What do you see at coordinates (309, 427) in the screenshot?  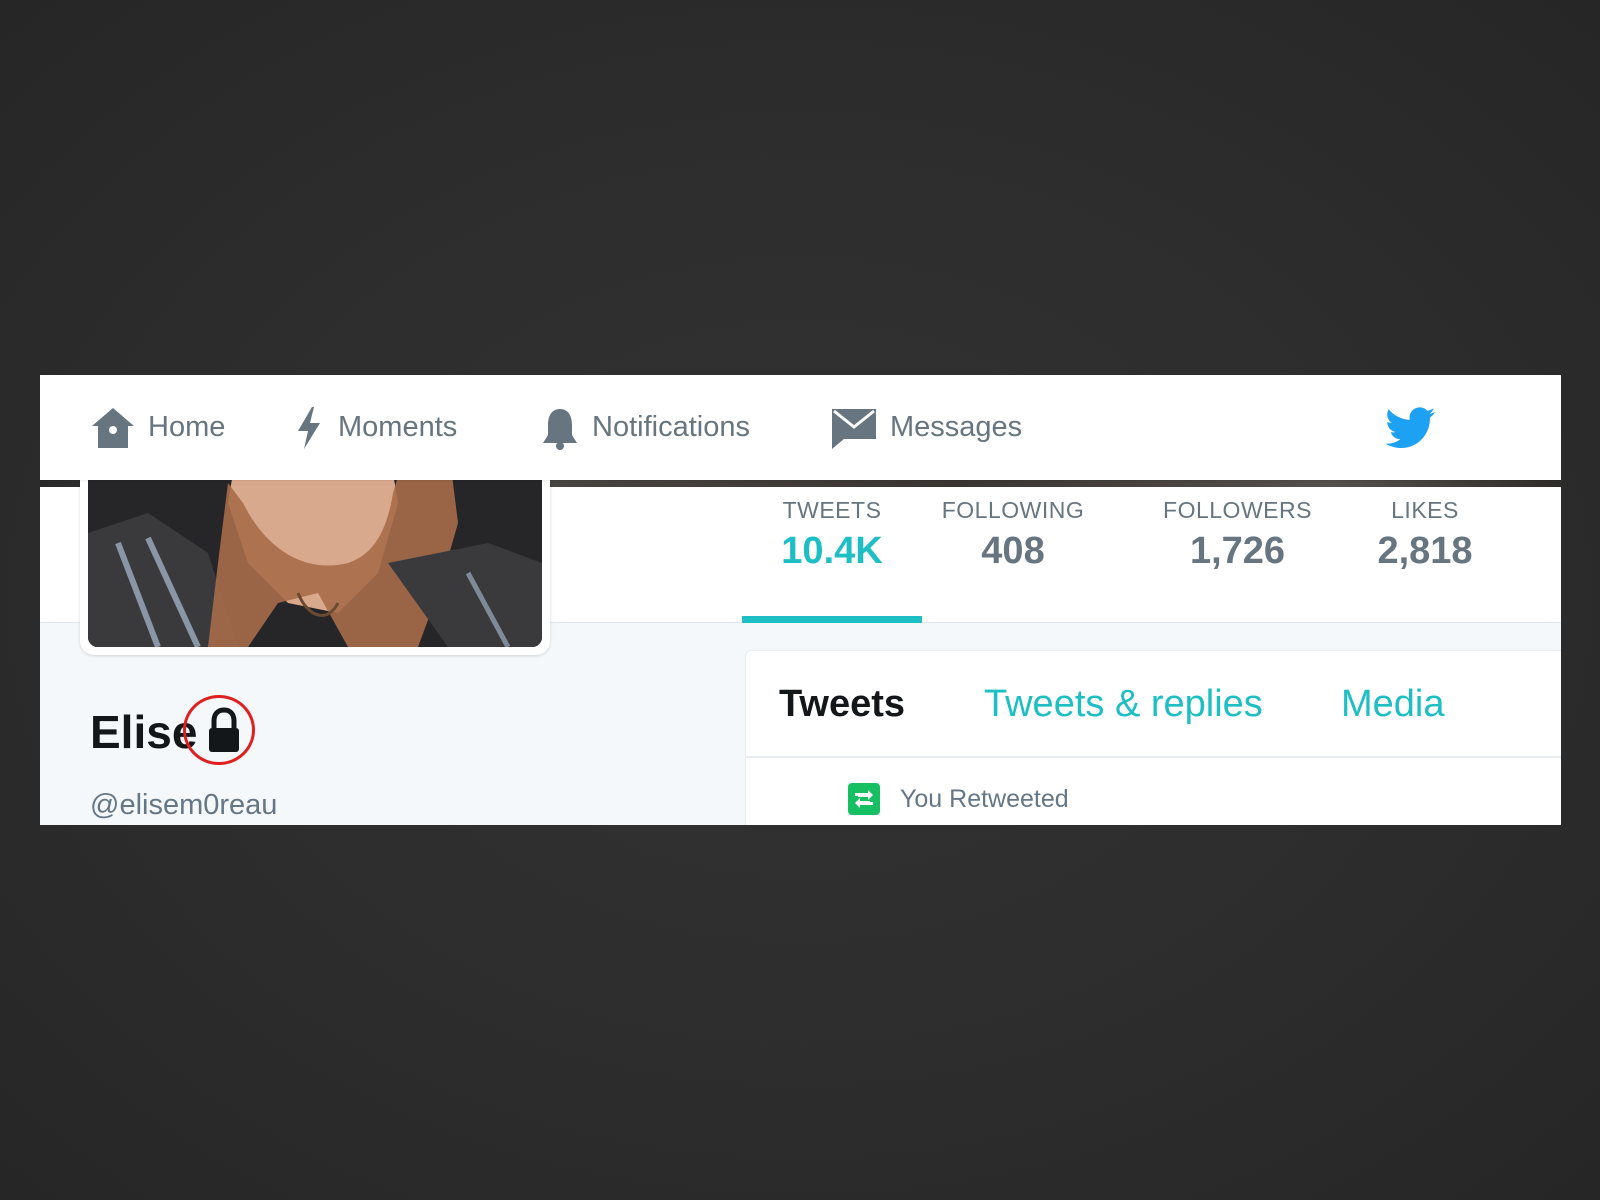 I see `lightning-icon` at bounding box center [309, 427].